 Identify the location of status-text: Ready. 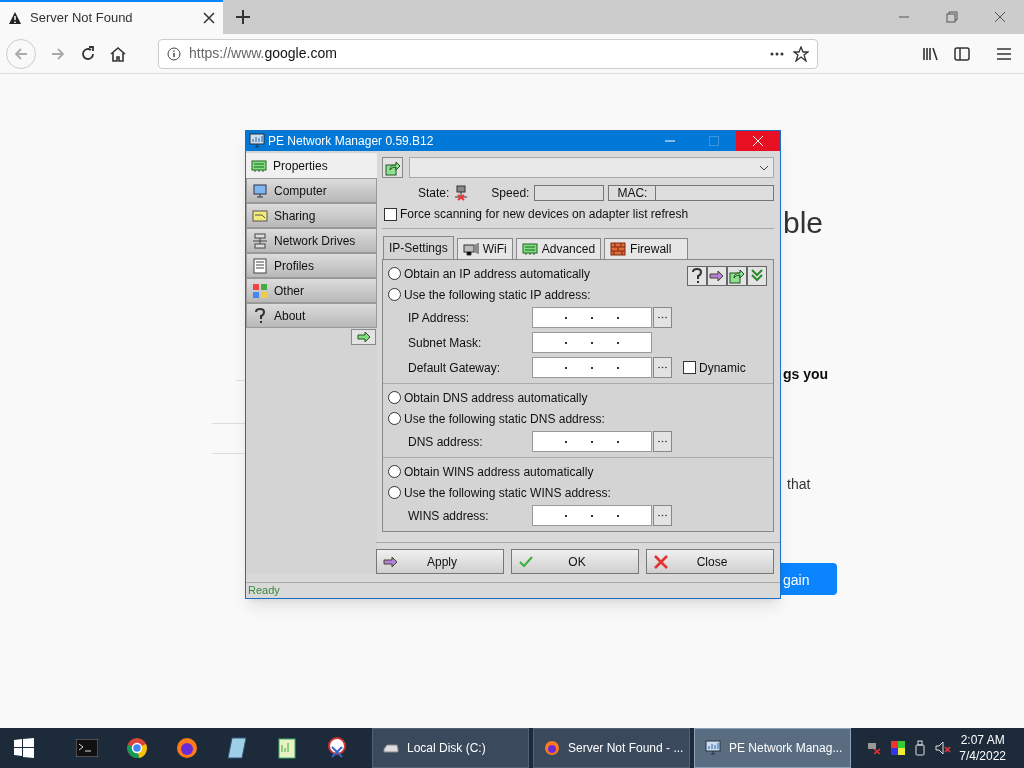
(264, 591).